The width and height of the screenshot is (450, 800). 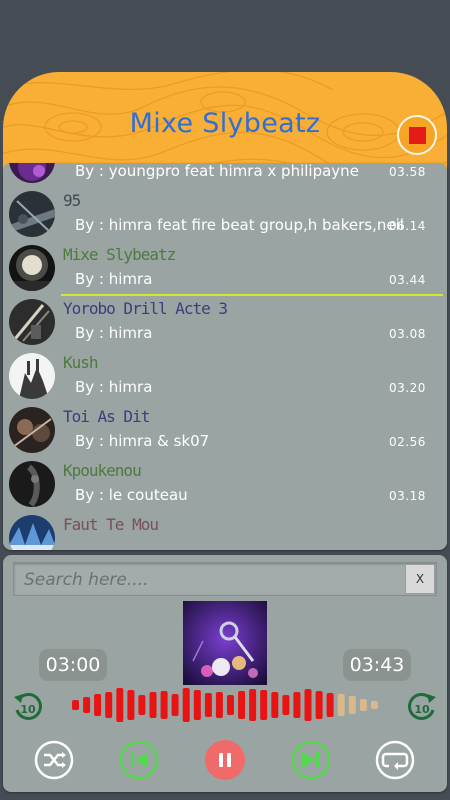 I want to click on list-item: Yorobo Drill Acte 3 By : himra 03.08, so click(x=225, y=322).